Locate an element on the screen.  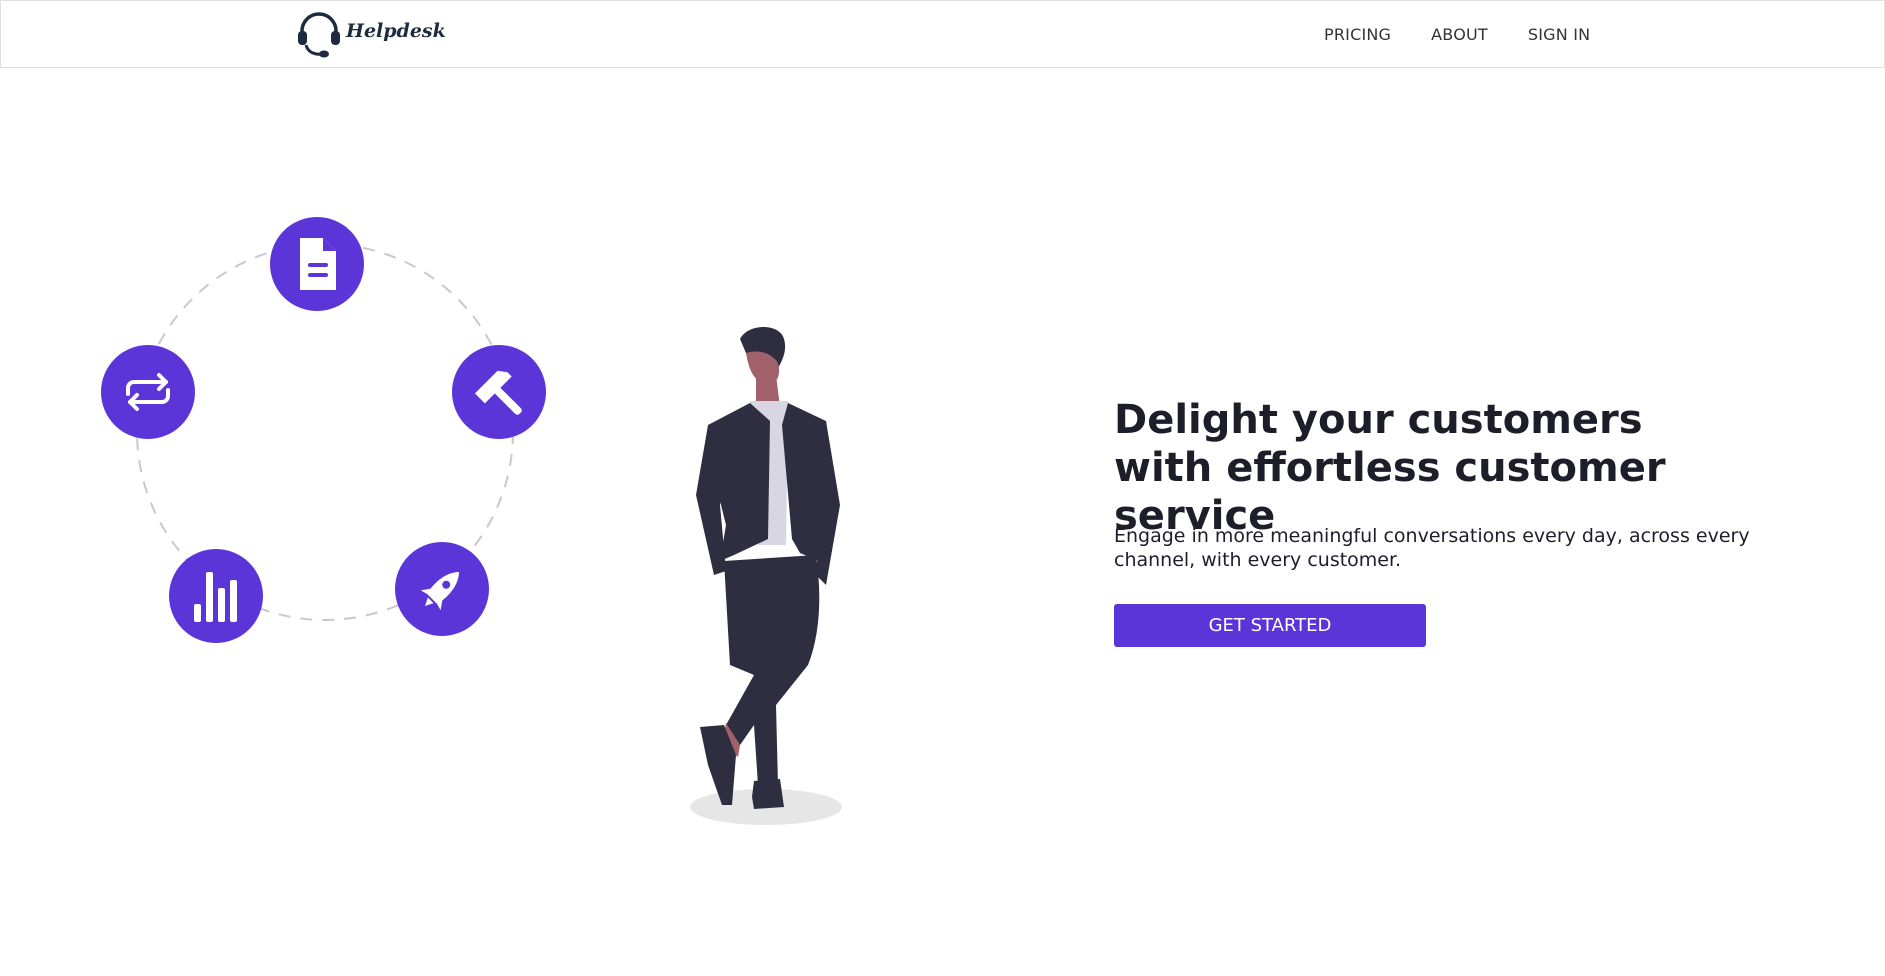
top-navbar: Helpdesk PRICING ABOUT SIGN IN is located at coordinates (942, 34).